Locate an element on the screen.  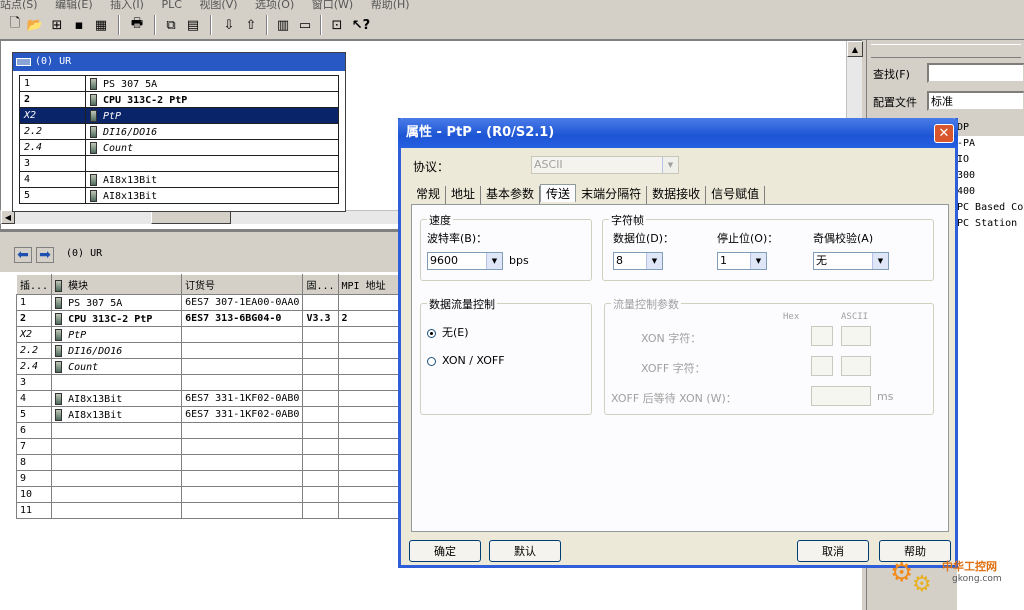
column-header-mpi-address: MPI 地址 is located at coordinates (369, 284).